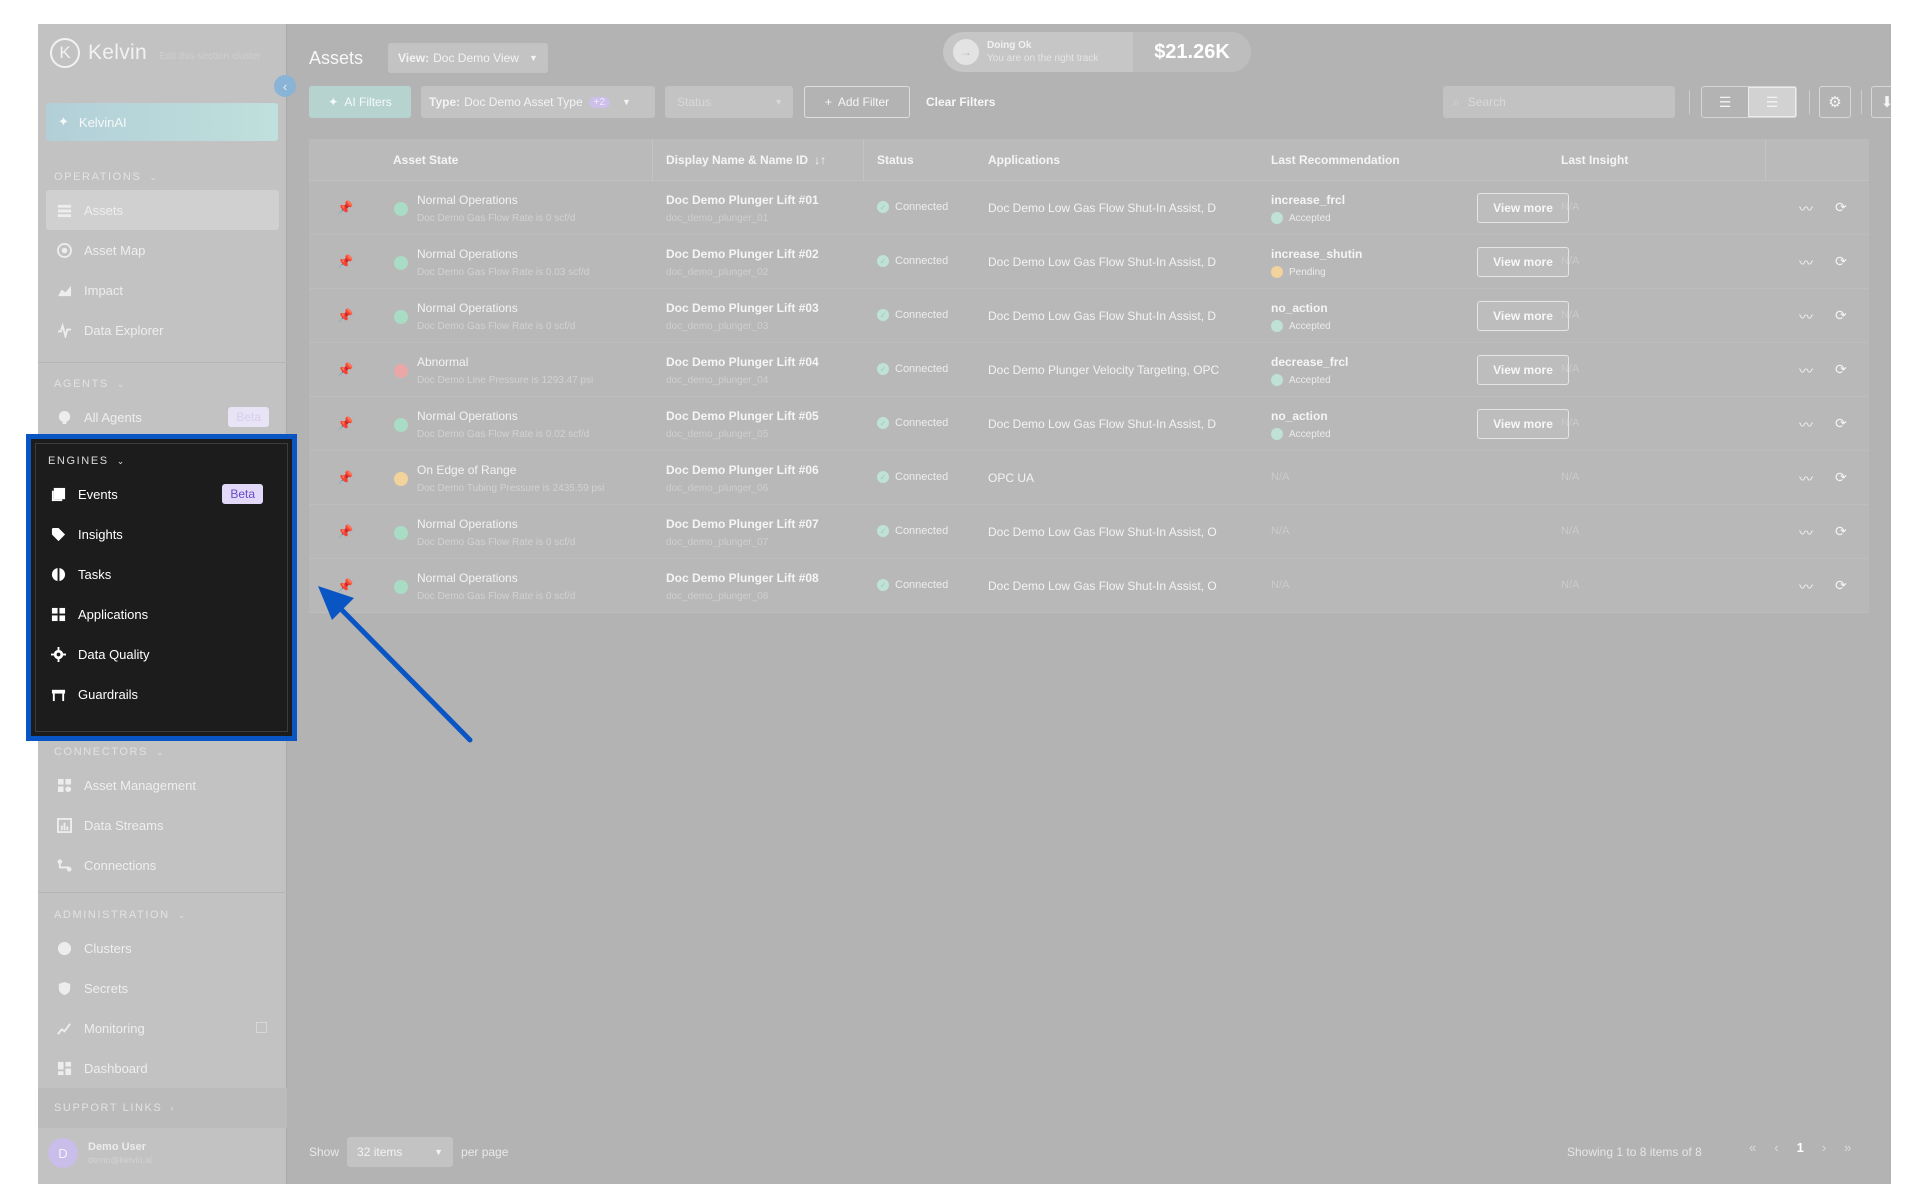 Image resolution: width=1920 pixels, height=1200 pixels. What do you see at coordinates (1847, 1147) in the screenshot?
I see `last-page-icon: »` at bounding box center [1847, 1147].